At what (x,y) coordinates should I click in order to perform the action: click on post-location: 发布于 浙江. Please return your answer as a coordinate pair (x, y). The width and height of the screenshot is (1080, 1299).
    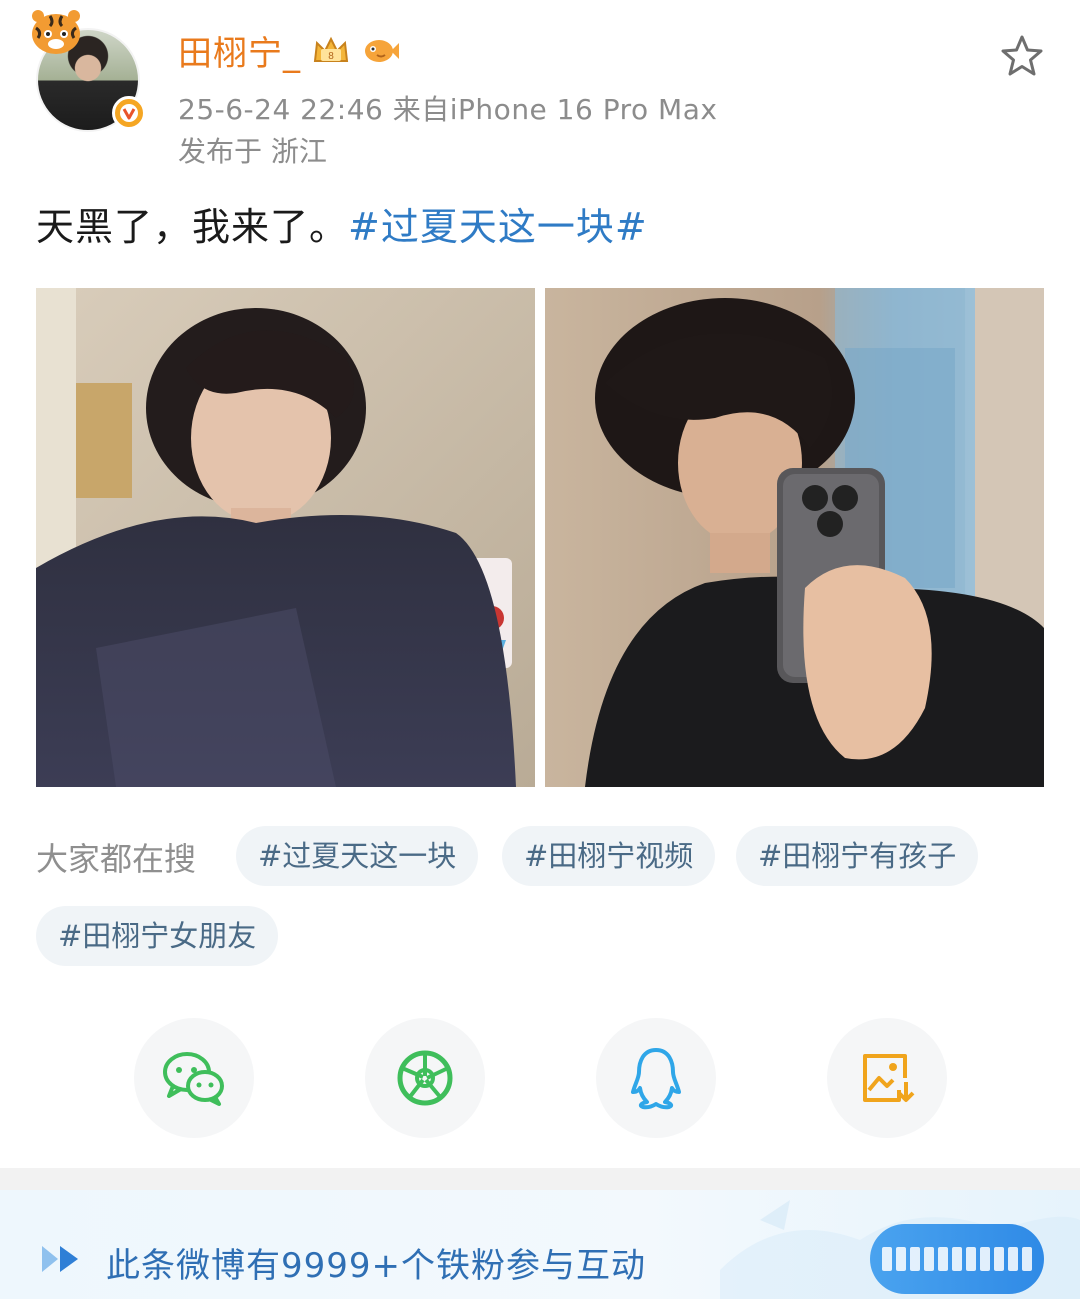
    Looking at the image, I should click on (252, 151).